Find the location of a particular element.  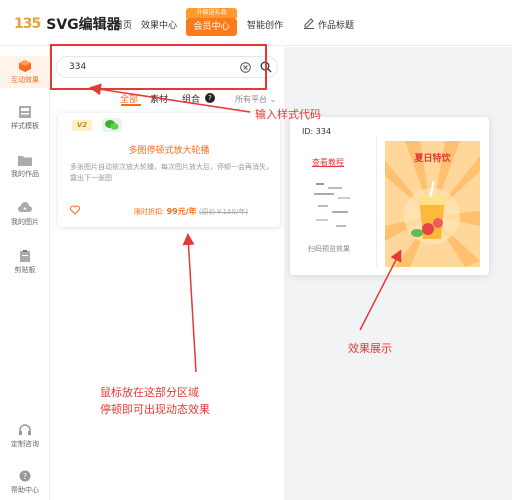

heart-icon is located at coordinates (75, 210).